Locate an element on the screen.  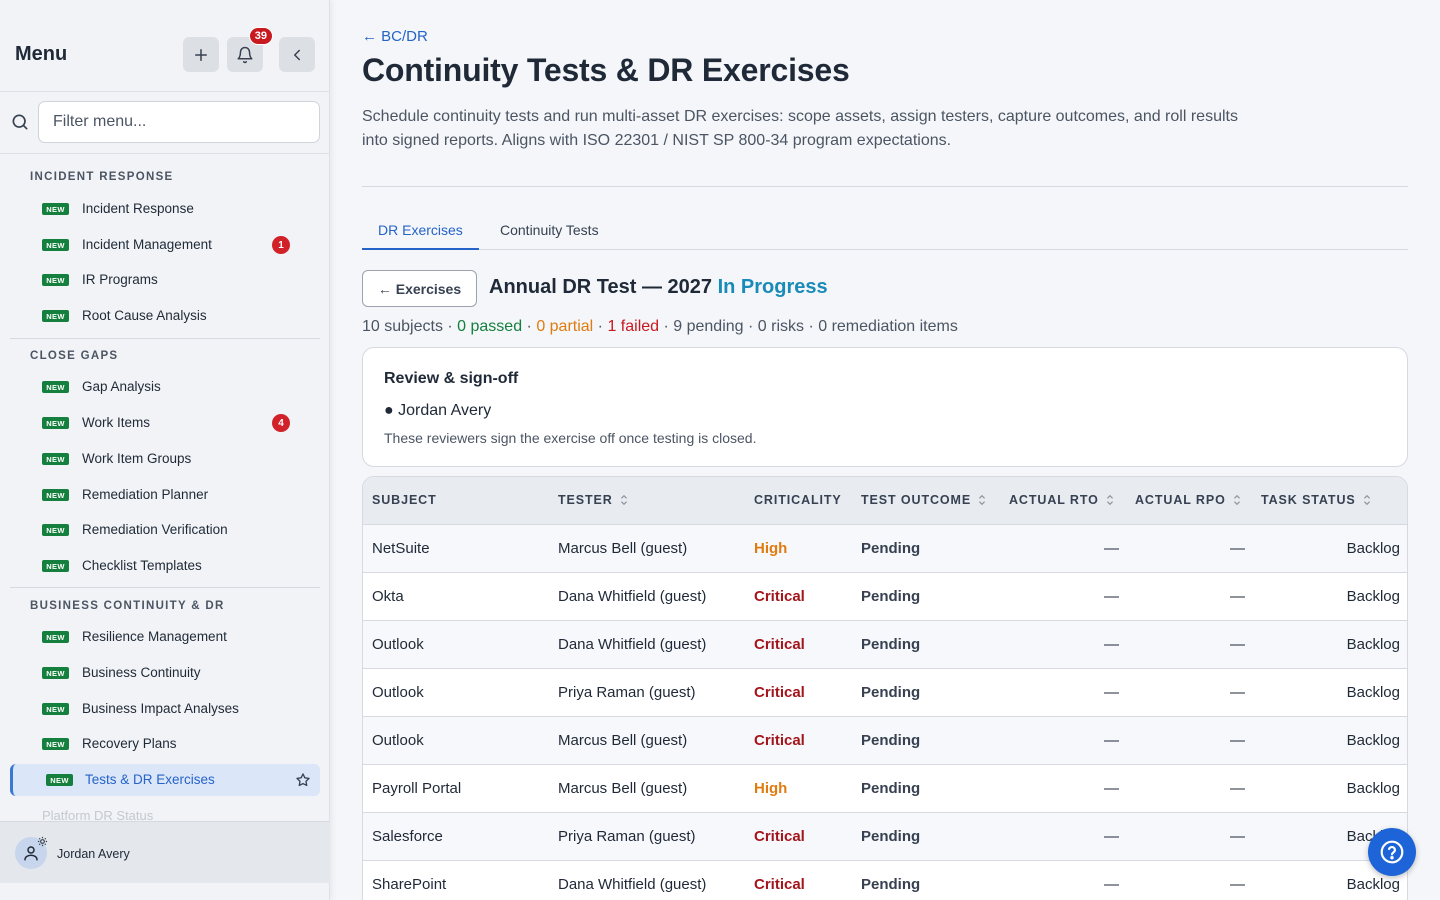
sidebar-item-ir-programs: NEW IR Programs is located at coordinates (165, 280).